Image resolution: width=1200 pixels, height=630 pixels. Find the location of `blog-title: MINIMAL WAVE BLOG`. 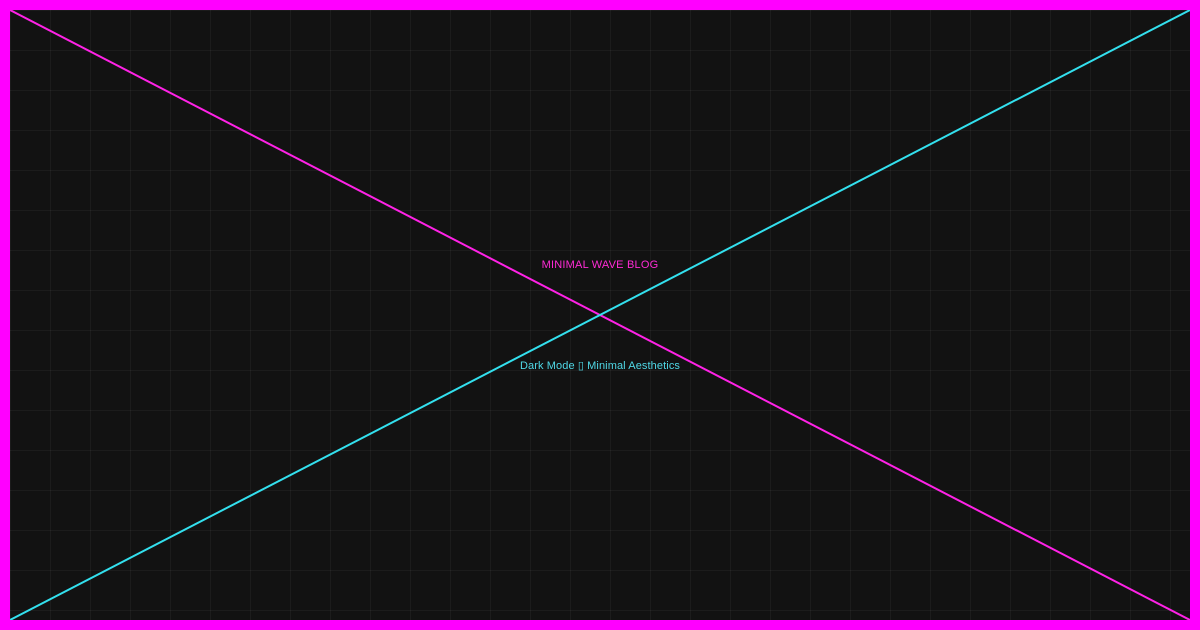

blog-title: MINIMAL WAVE BLOG is located at coordinates (600, 265).